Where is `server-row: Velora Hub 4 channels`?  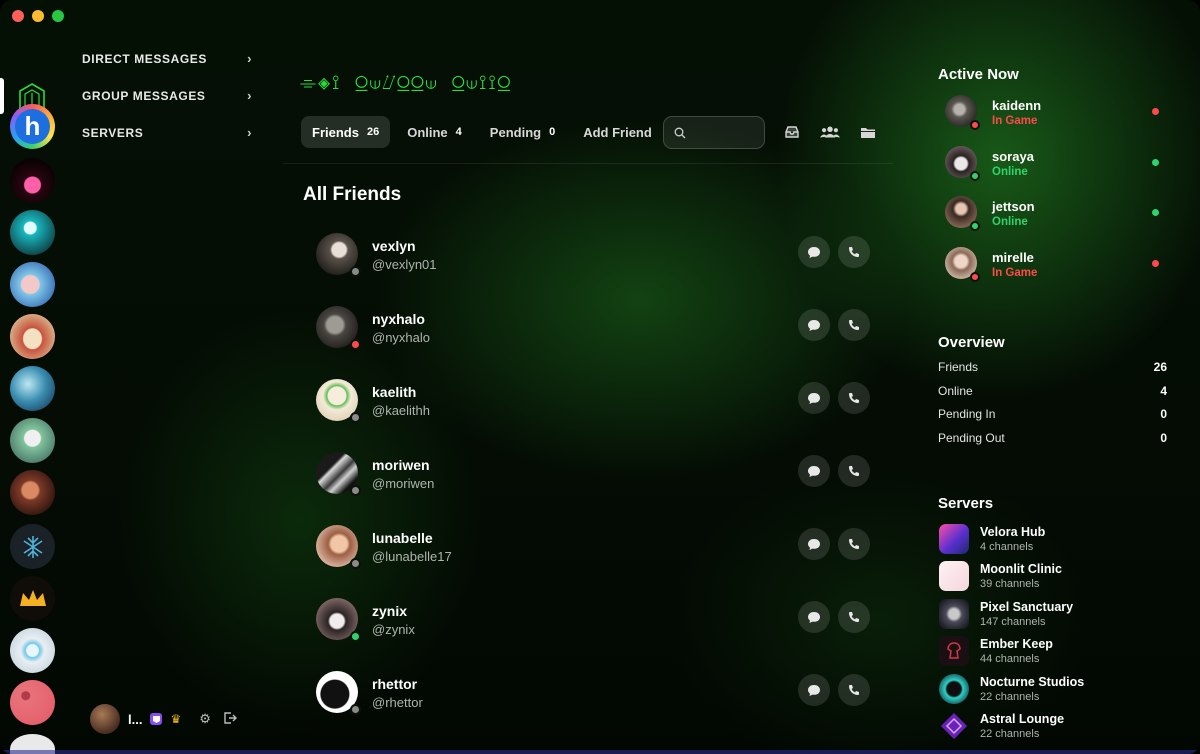
server-row: Velora Hub 4 channels is located at coordinates (1054, 539).